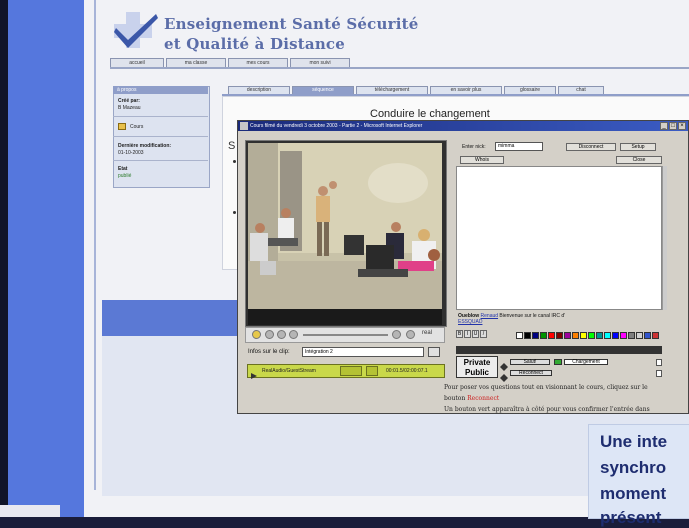 The width and height of the screenshot is (689, 528). Describe the element at coordinates (427, 333) in the screenshot. I see `real-logo: real` at that location.